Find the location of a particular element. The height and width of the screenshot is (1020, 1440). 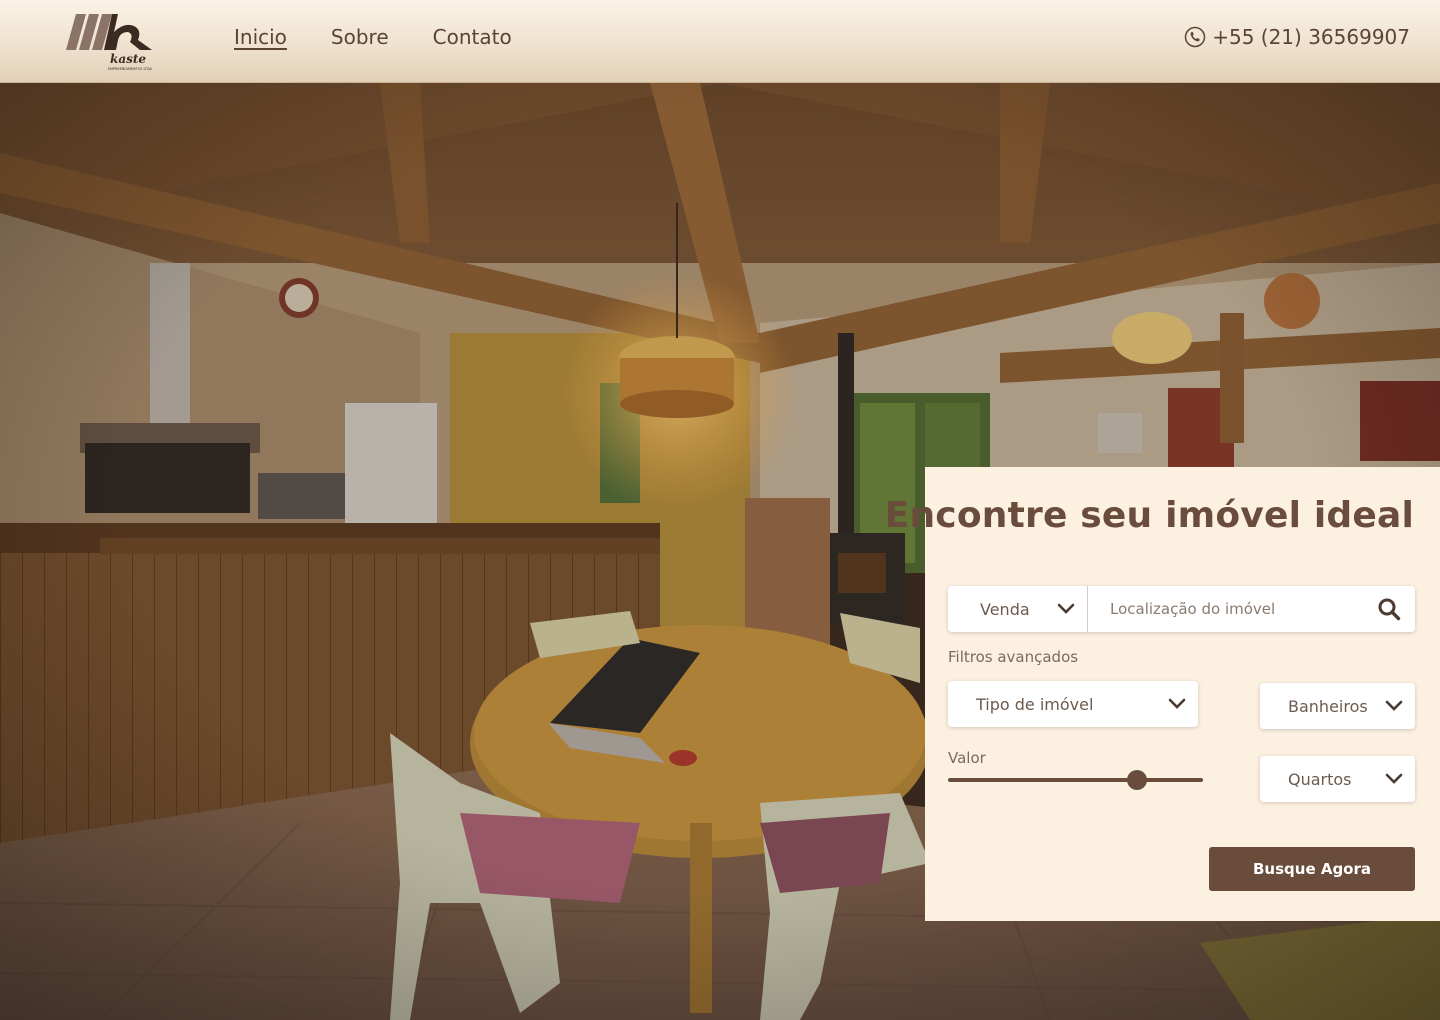

phone-contact: +55 (21) 36569907 is located at coordinates (1297, 37).